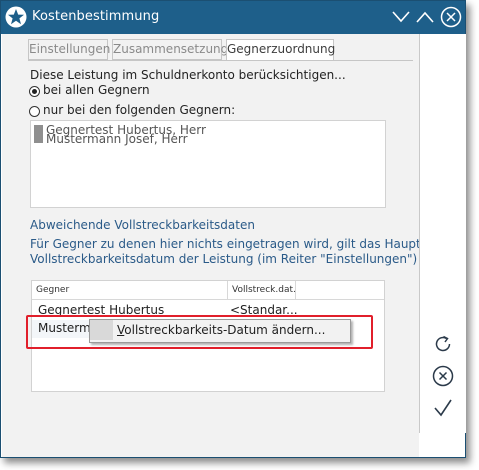 This screenshot has width=479, height=470. Describe the element at coordinates (142, 225) in the screenshot. I see `section-heading-enforceability: Abweichende Vollstreckbarkeitsdaten` at that location.